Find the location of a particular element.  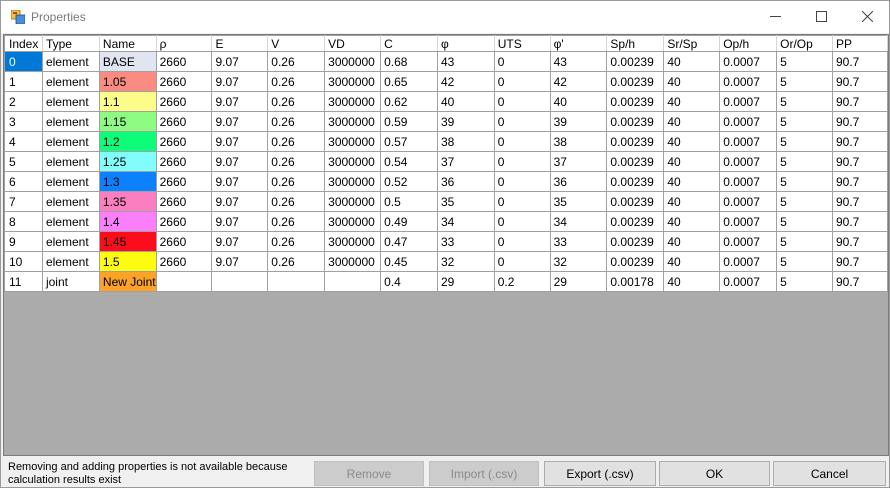

column-header: Op/h is located at coordinates (748, 43).